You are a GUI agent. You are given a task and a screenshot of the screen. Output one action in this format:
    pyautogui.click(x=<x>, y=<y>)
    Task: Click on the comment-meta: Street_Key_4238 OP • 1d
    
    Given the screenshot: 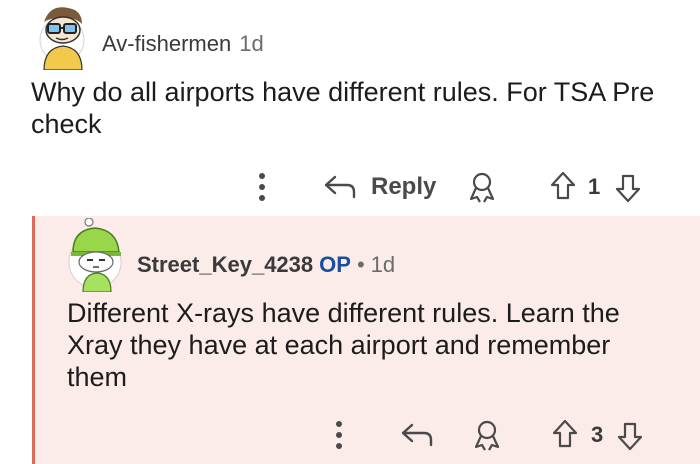 What is the action you would take?
    pyautogui.click(x=266, y=265)
    